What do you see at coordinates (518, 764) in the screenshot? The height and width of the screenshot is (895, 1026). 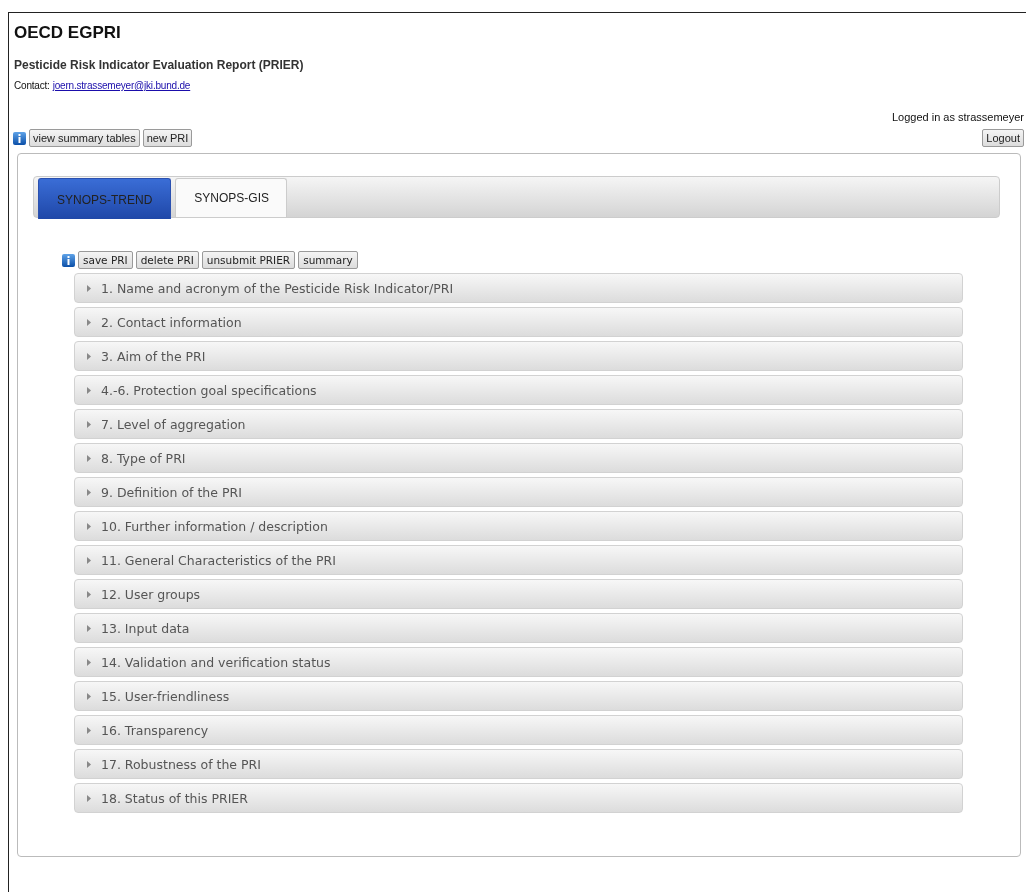 I see `section-header: 17. Robustness of the PRI` at bounding box center [518, 764].